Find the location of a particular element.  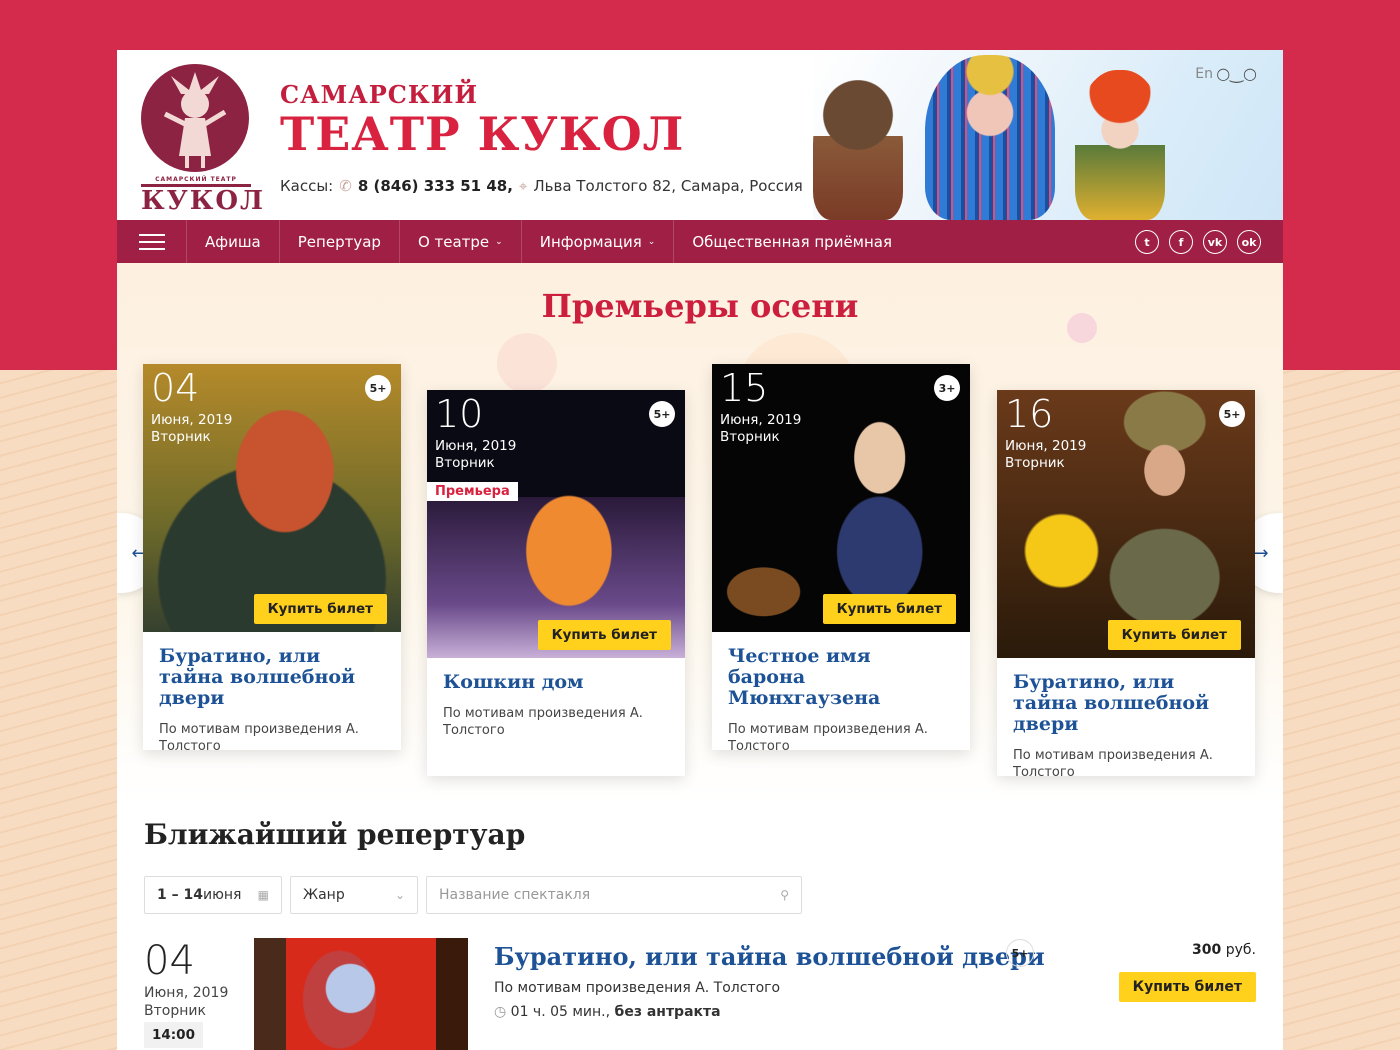

row-duration: ◷ 01 ч. 05 мин., без антракта is located at coordinates (607, 1012).